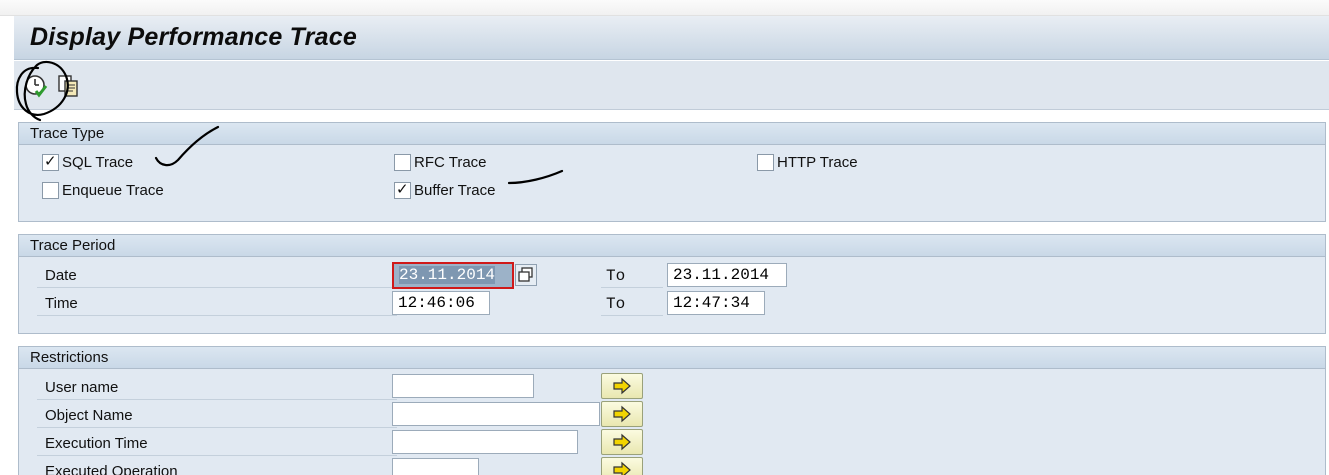 This screenshot has height=475, width=1329. I want to click on time-to-label: To, so click(616, 304).